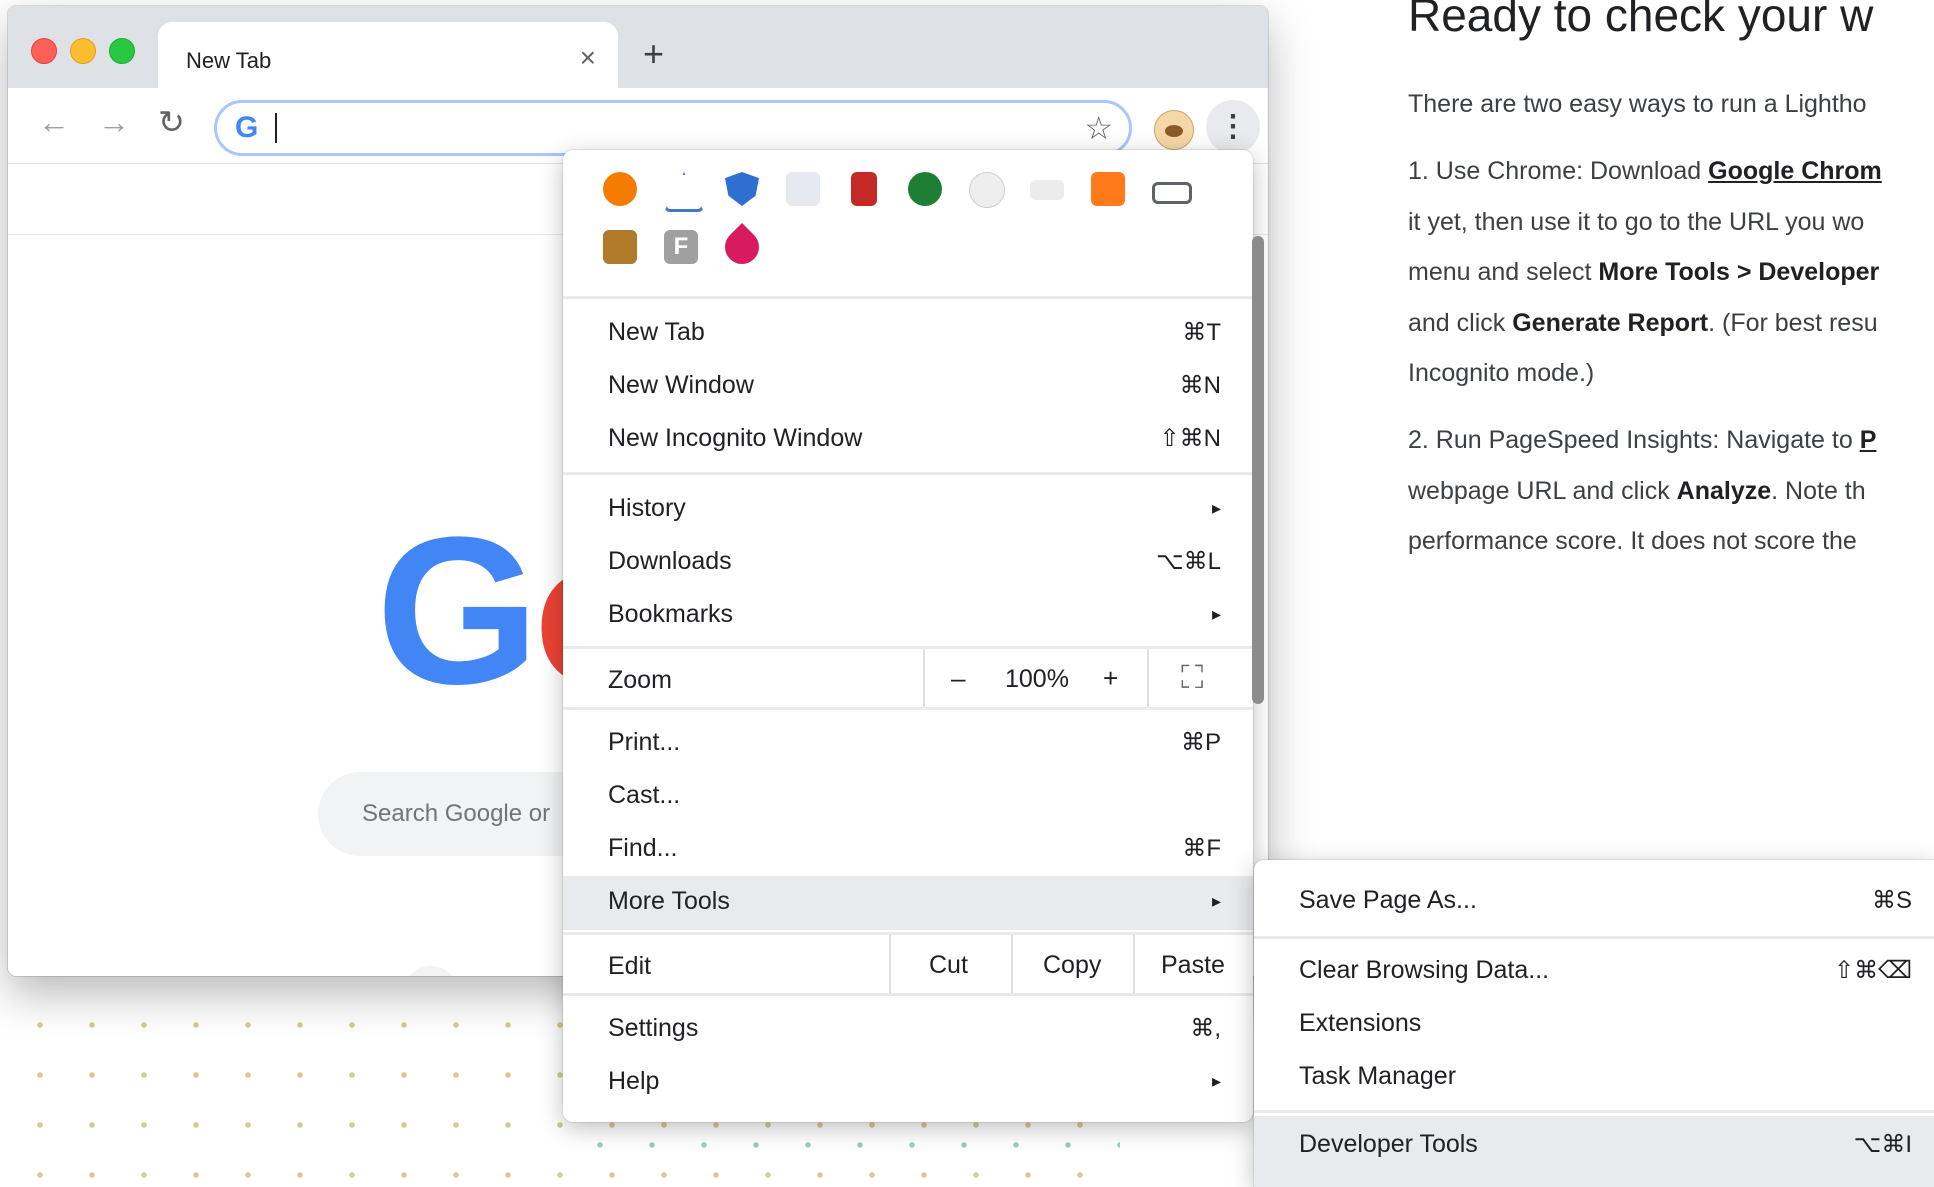 The width and height of the screenshot is (1934, 1187). I want to click on fullscreen-cell: ⛶, so click(1201, 678).